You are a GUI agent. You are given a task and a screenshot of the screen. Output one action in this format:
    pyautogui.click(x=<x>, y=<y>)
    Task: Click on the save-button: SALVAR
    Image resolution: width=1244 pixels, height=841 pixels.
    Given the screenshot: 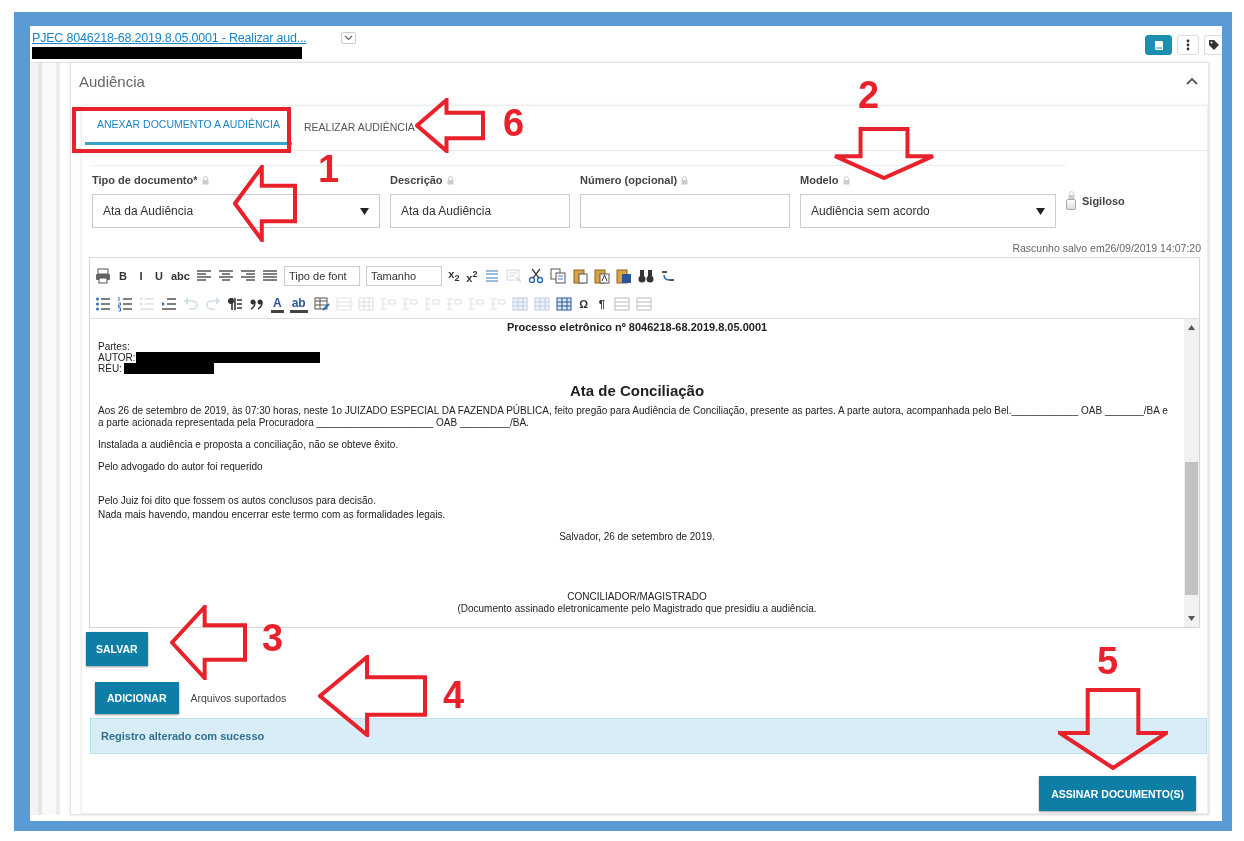 What is the action you would take?
    pyautogui.click(x=117, y=649)
    